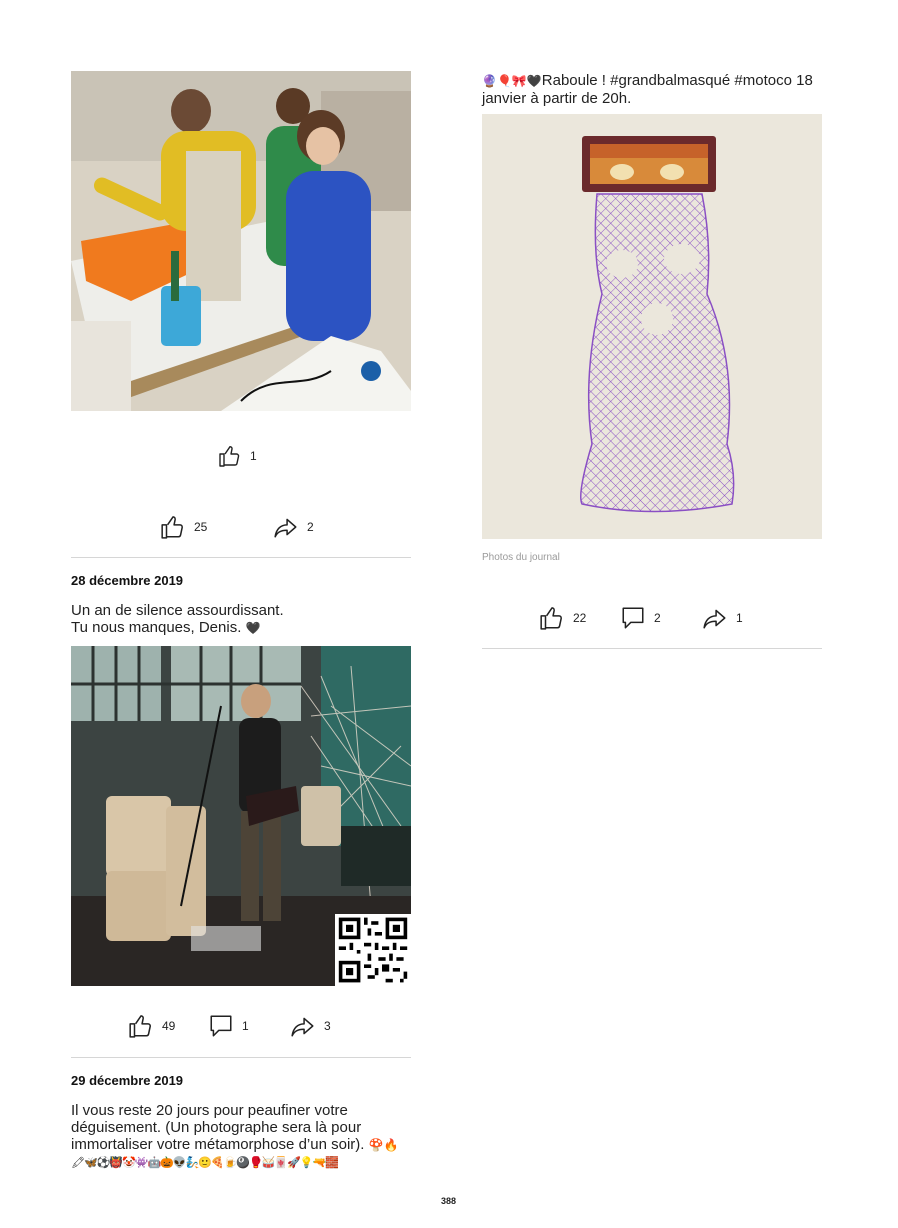 The width and height of the screenshot is (898, 1228). What do you see at coordinates (205, 1162) in the screenshot?
I see `emoji-row: 🖍🦋⚽👹🤡👾🤖🎃👽🧞🙂🍕🍺🎱🥊🥁🀄🚀💡🔫🧱` at bounding box center [205, 1162].